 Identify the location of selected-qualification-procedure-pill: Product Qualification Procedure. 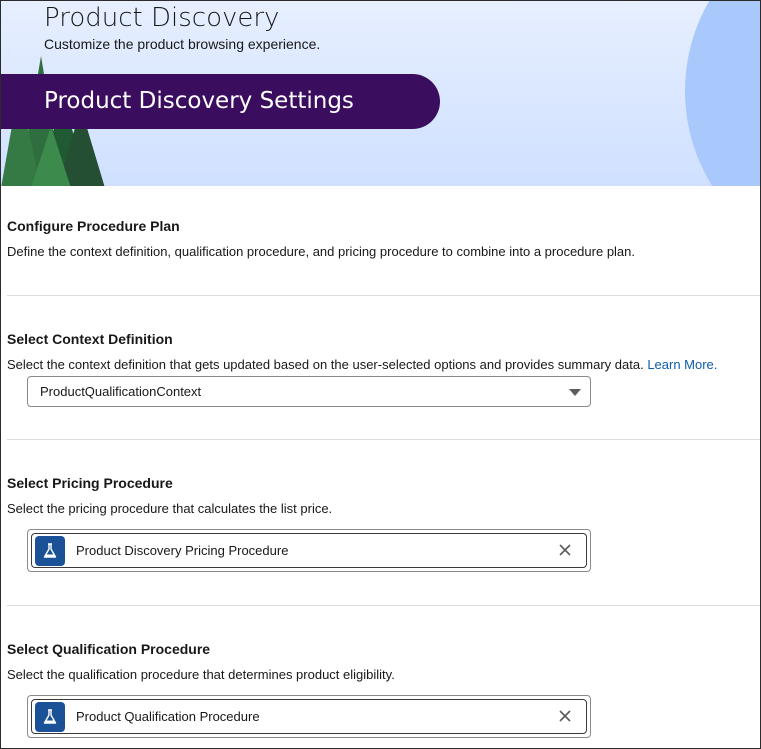
(309, 716).